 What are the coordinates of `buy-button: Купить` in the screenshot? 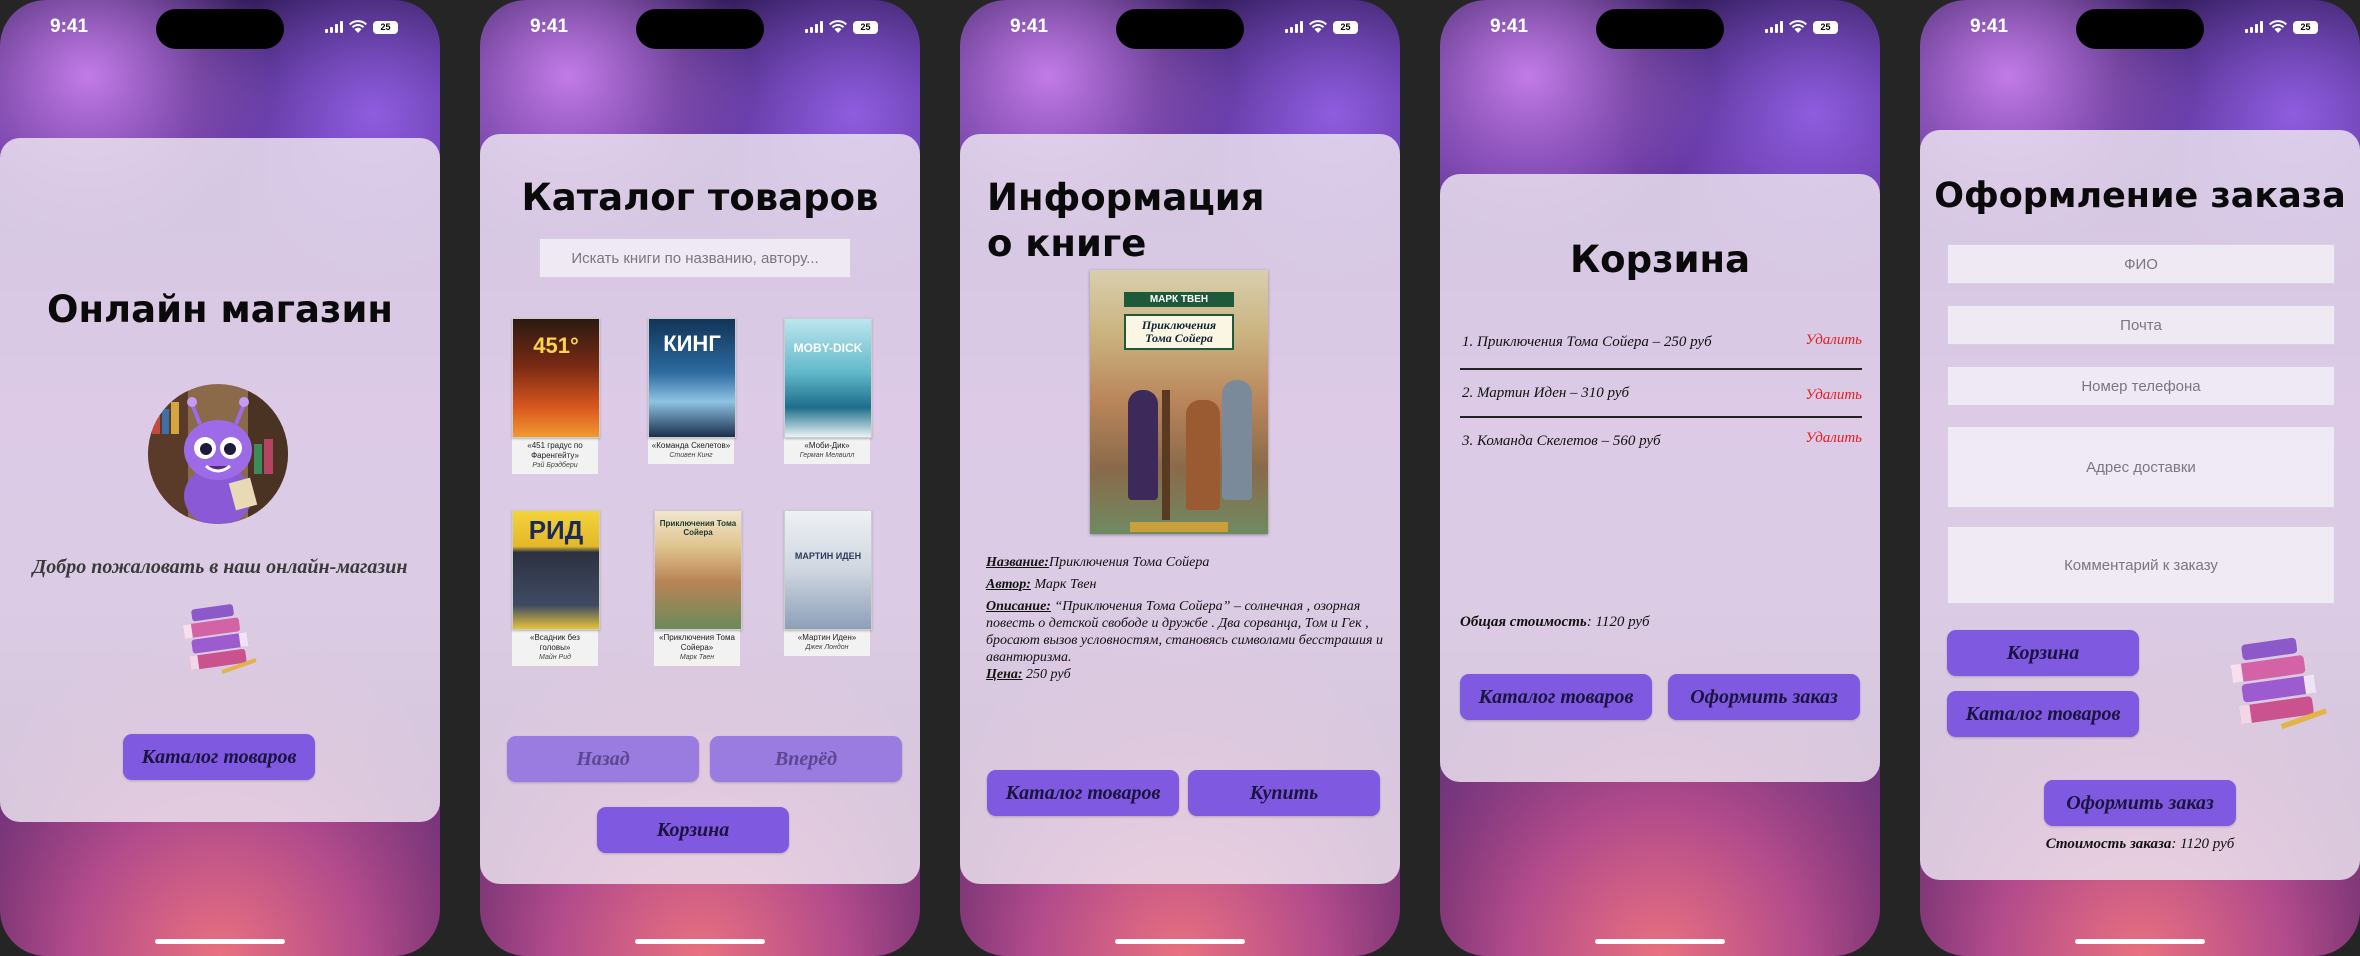 It's located at (1284, 793).